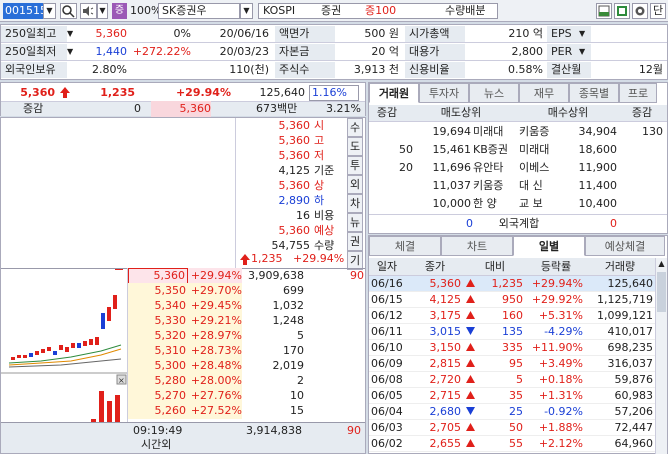  What do you see at coordinates (444, 93) in the screenshot?
I see `broker-tab: 투자자` at bounding box center [444, 93].